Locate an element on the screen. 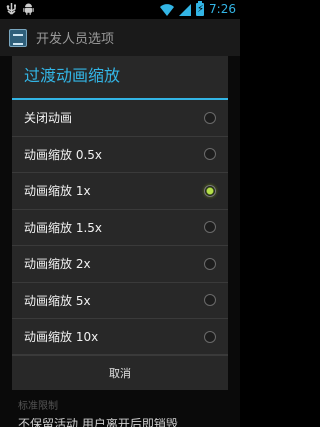  signal-icon is located at coordinates (185, 9).